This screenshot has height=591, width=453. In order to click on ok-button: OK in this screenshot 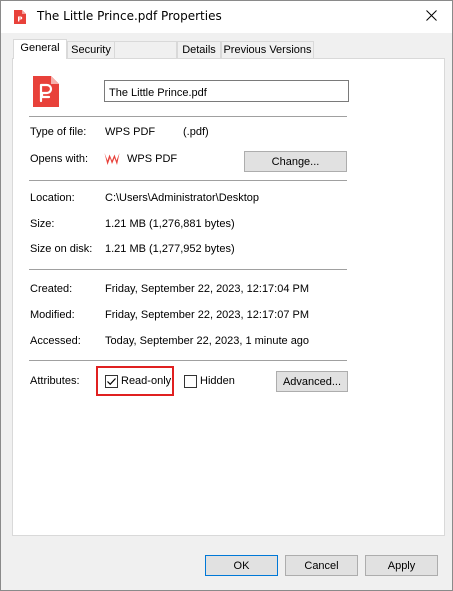, I will do `click(241, 565)`.